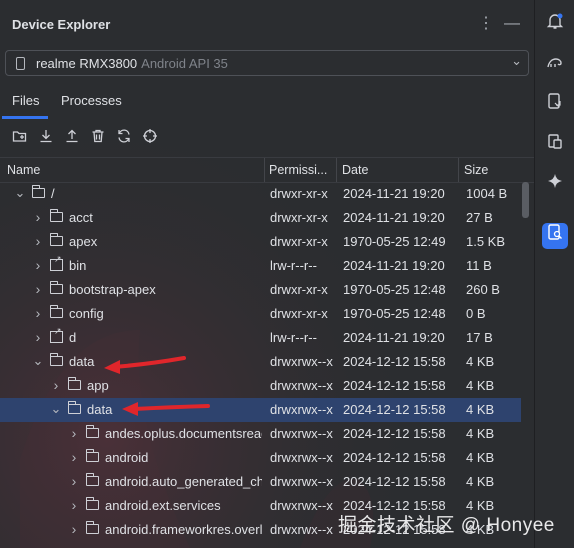 The height and width of the screenshot is (548, 574). What do you see at coordinates (124, 138) in the screenshot?
I see `sync-icon` at bounding box center [124, 138].